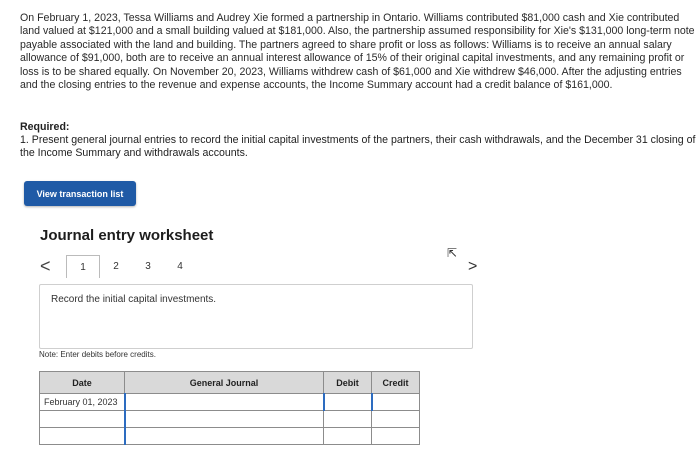 Image resolution: width=700 pixels, height=453 pixels. I want to click on column-header-debit: Debit, so click(347, 382).